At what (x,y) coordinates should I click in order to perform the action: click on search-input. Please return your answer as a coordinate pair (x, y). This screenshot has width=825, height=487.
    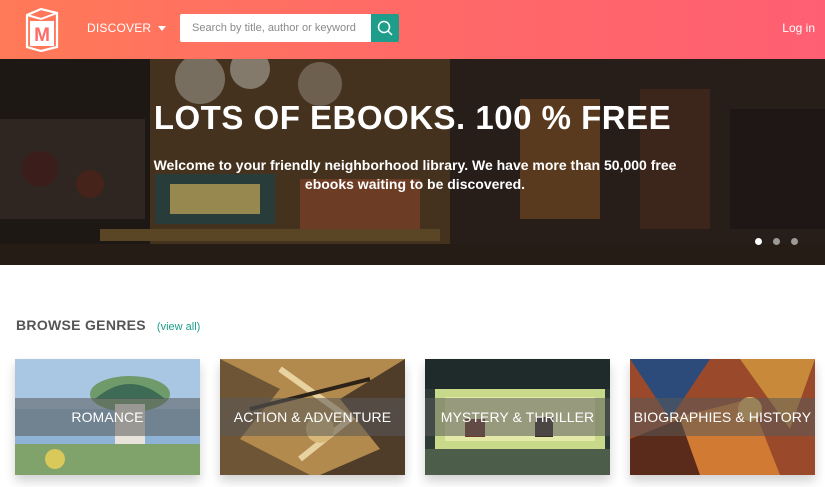
    Looking at the image, I should click on (276, 28).